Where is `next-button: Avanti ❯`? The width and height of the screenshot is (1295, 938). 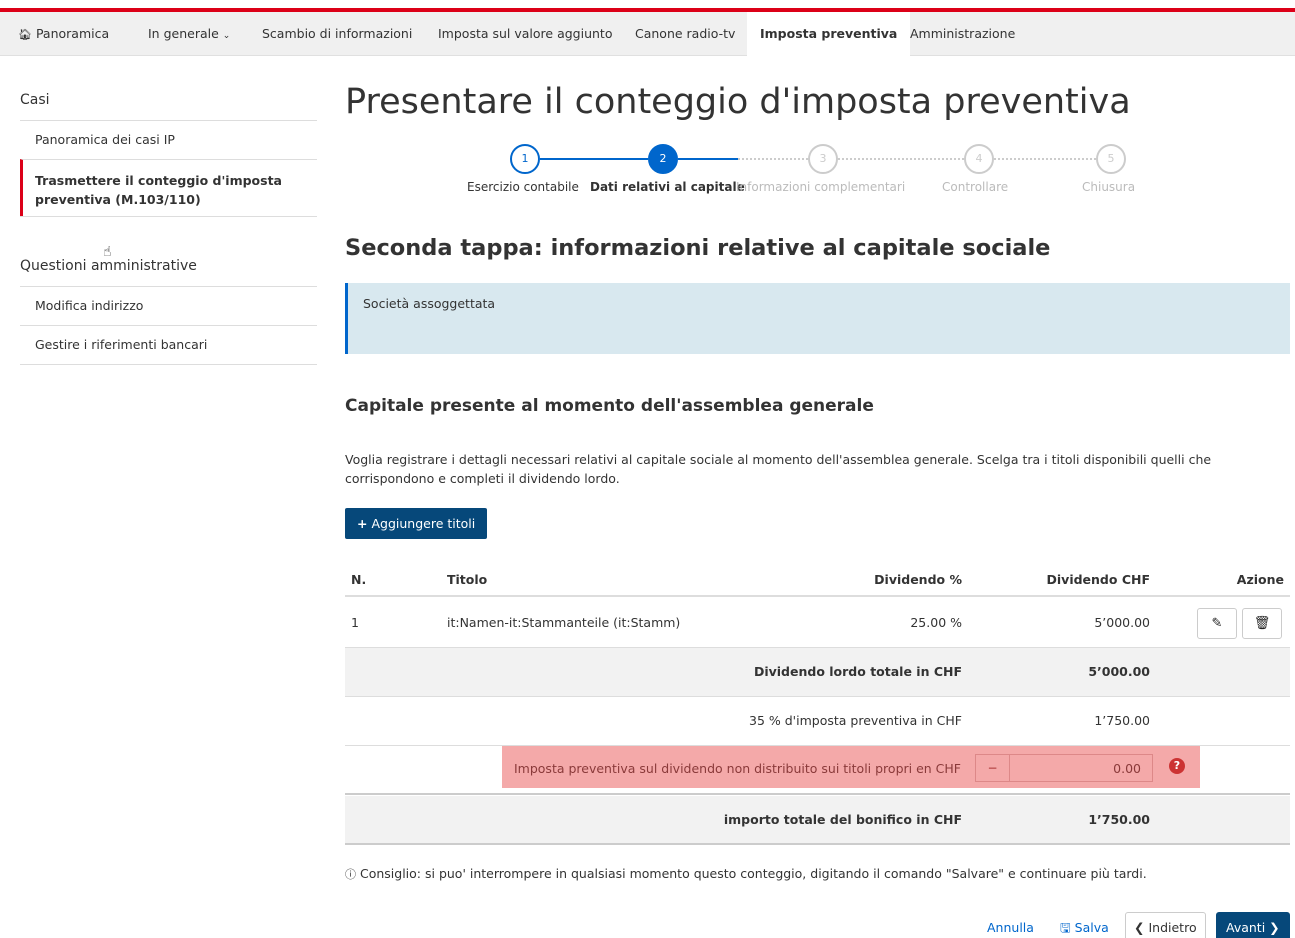
next-button: Avanti ❯ is located at coordinates (1253, 925).